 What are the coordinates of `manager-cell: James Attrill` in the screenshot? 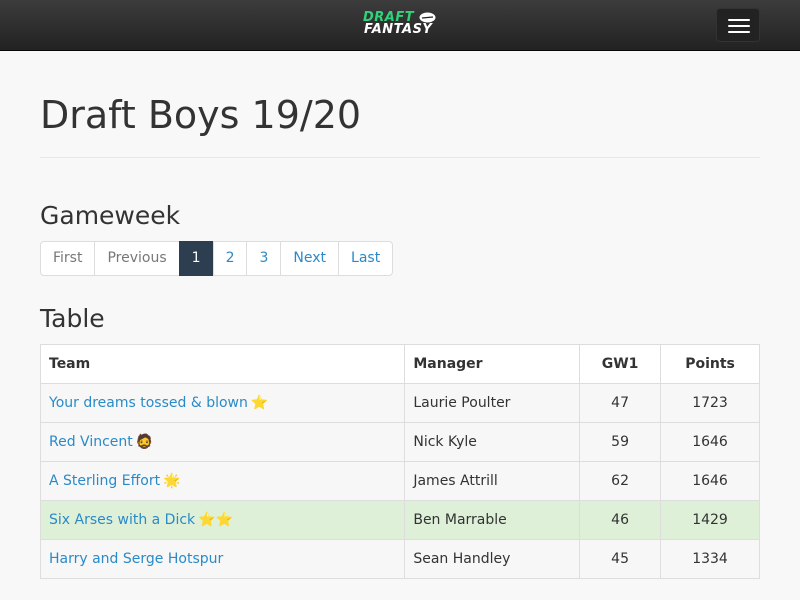 It's located at (492, 481).